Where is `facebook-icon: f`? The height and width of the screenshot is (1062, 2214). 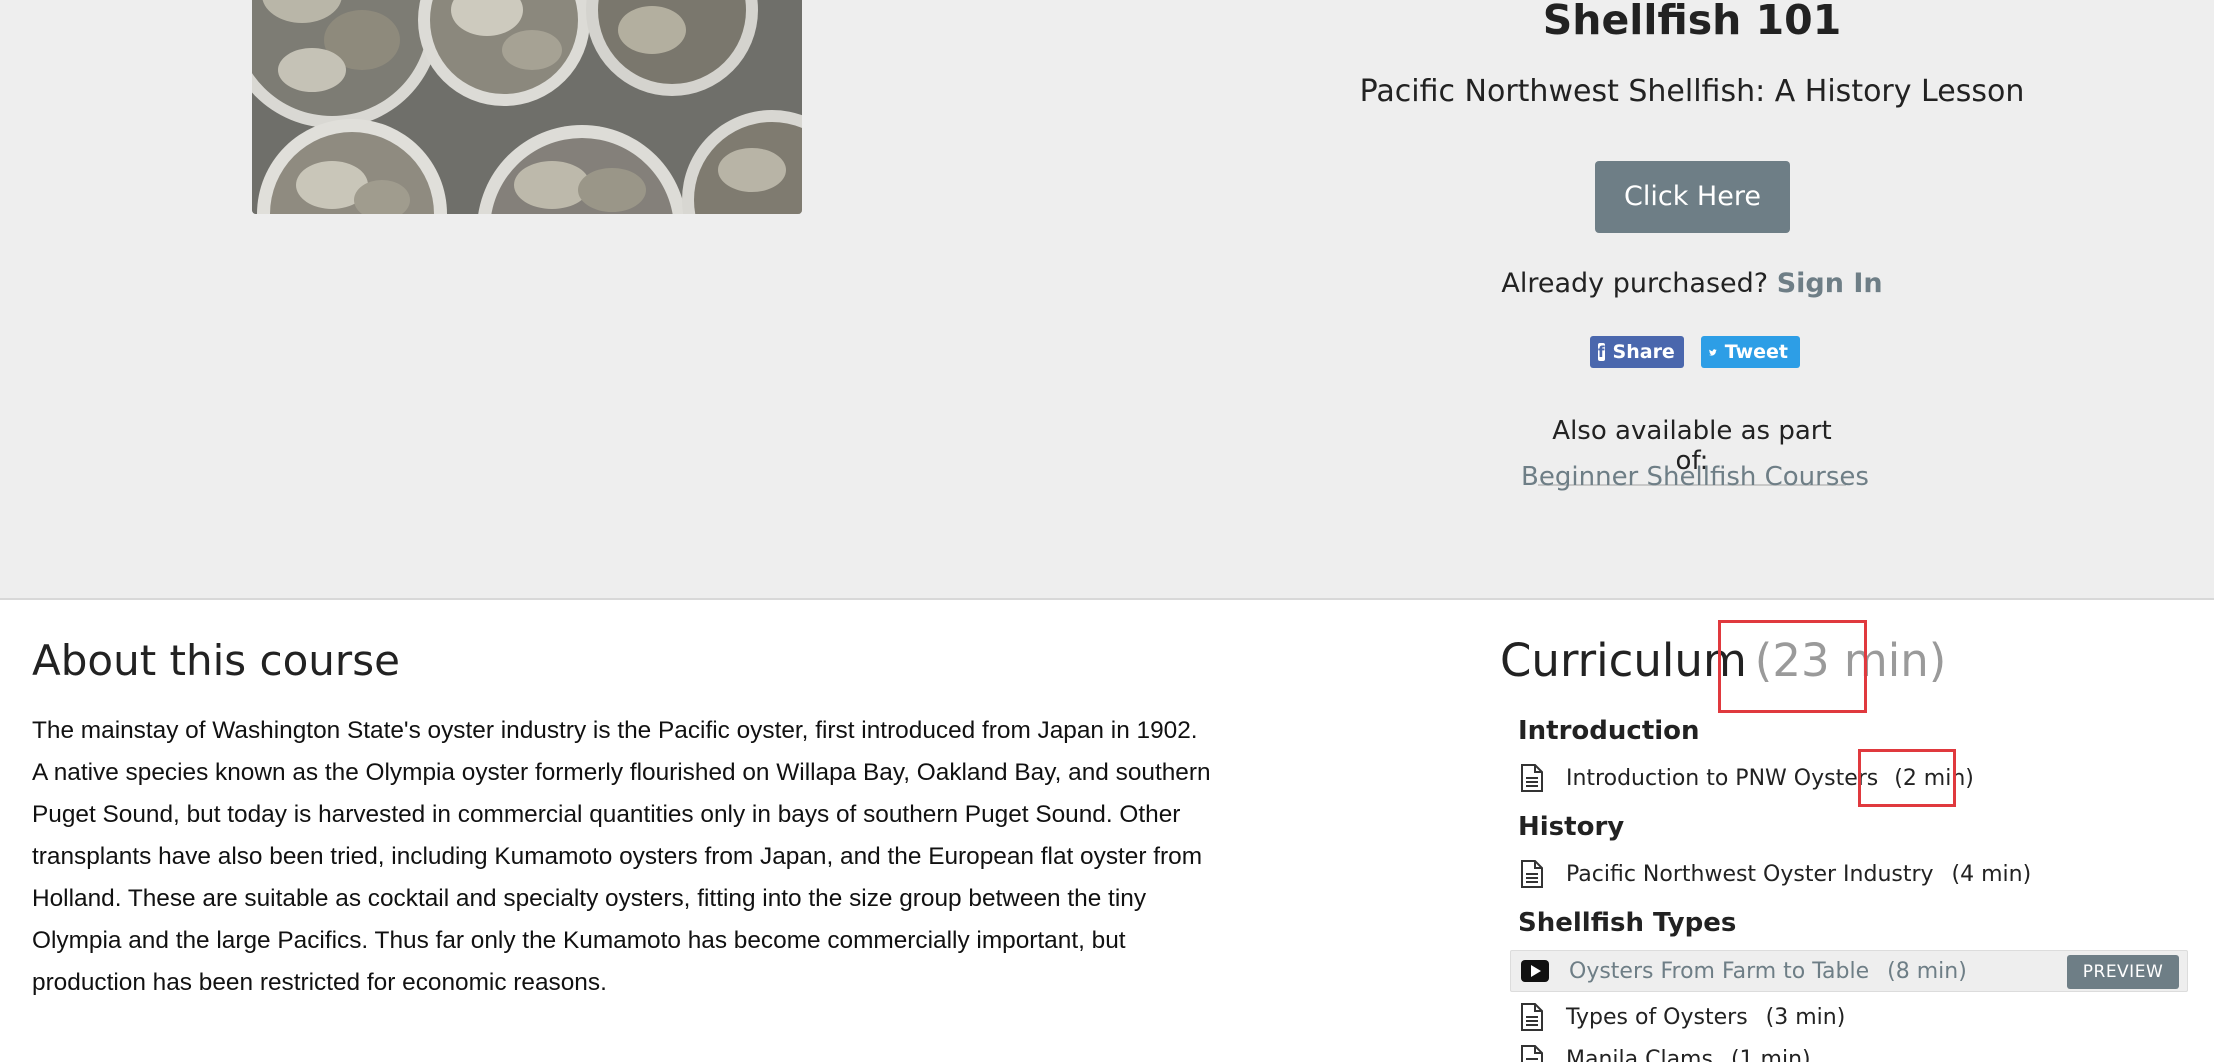 facebook-icon: f is located at coordinates (1601, 352).